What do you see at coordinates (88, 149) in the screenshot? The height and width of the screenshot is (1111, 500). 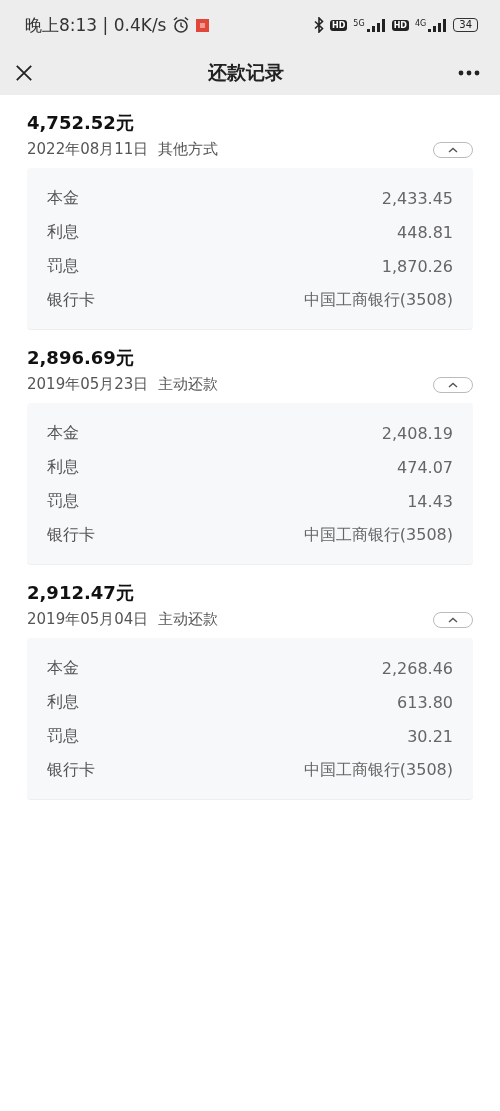 I see `repayment-date: 2022年08月11日` at bounding box center [88, 149].